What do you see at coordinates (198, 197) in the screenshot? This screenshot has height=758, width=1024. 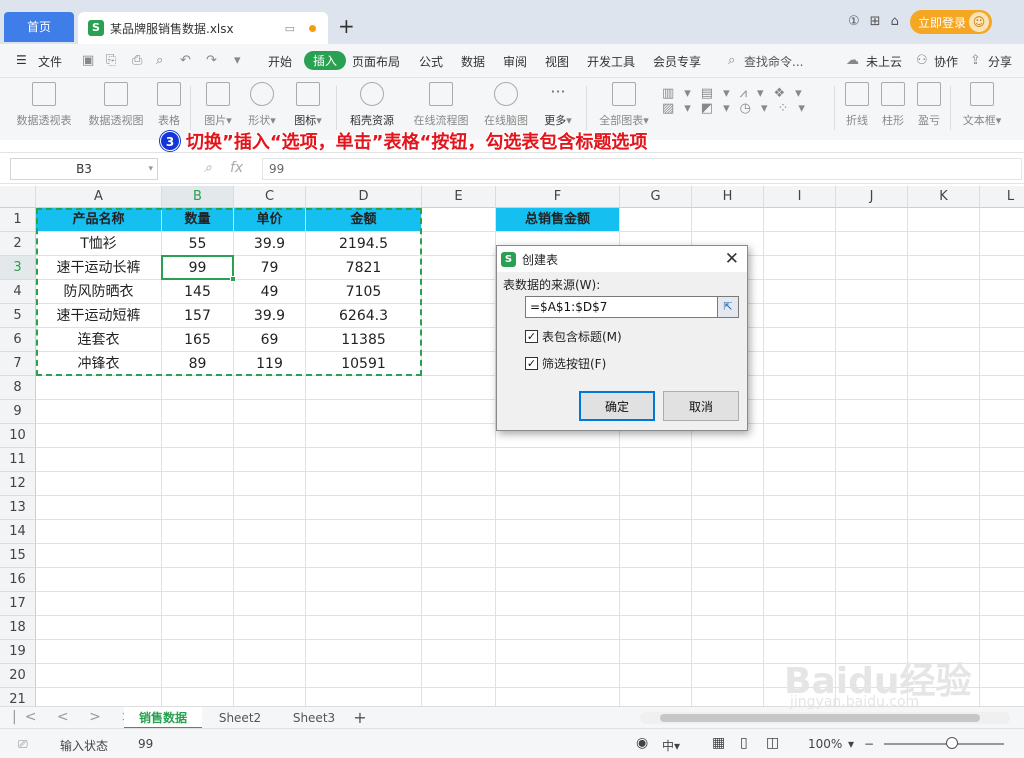 I see `column-header: B` at bounding box center [198, 197].